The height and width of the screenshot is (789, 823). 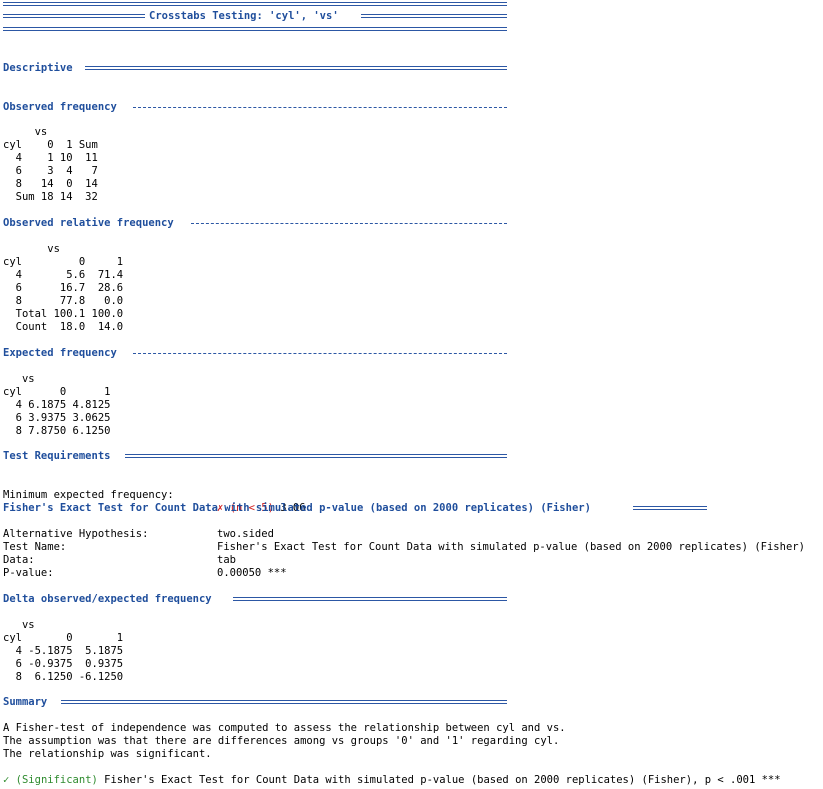 I want to click on section-descriptive: Descriptive, so click(x=255, y=69).